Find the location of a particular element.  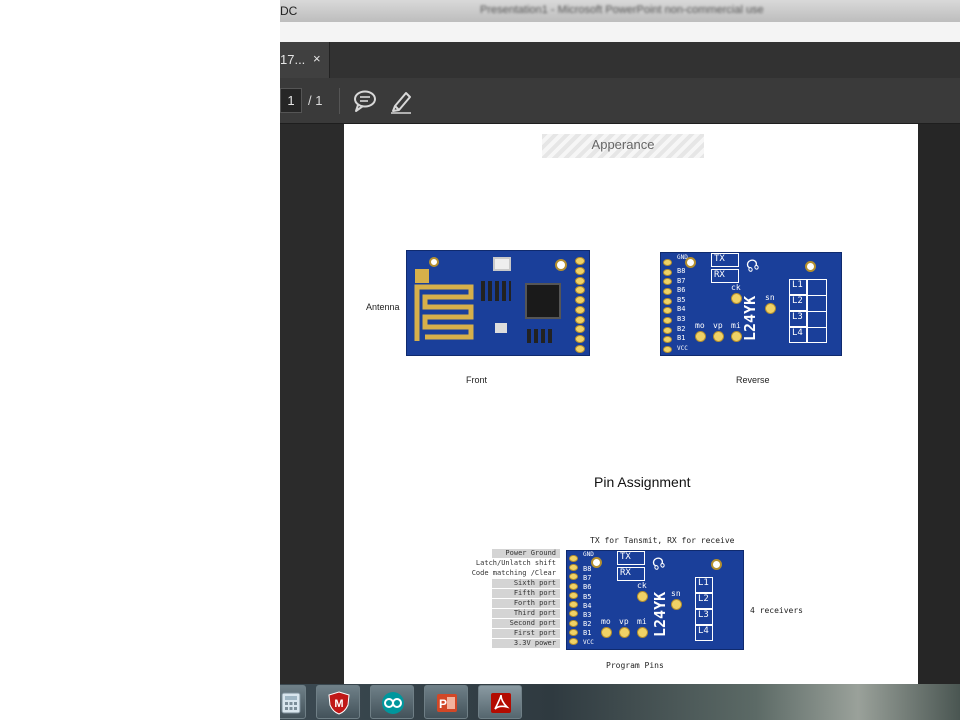

program-pins-note: Program Pins is located at coordinates (635, 665).